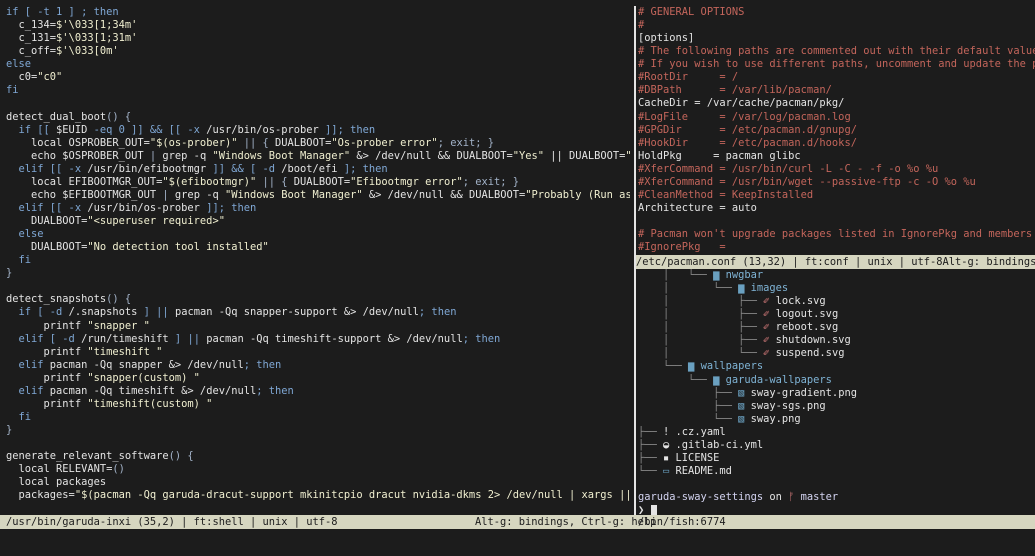 This screenshot has width=1035, height=556. What do you see at coordinates (187, 338) in the screenshot?
I see `code-token: ] ||` at bounding box center [187, 338].